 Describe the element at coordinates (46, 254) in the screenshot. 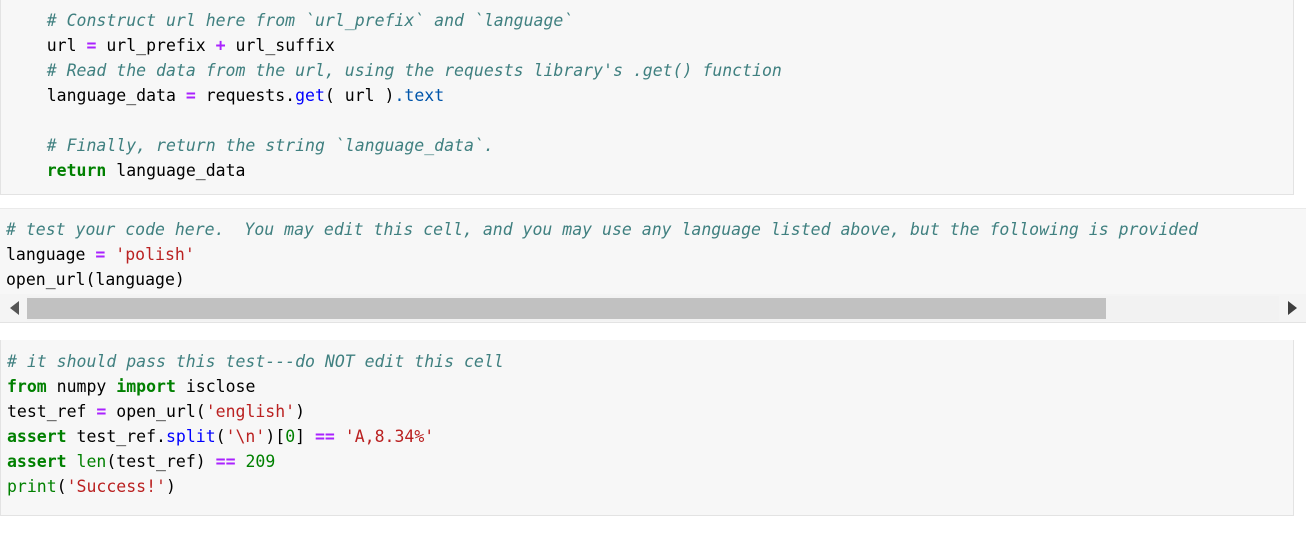

I see `var-language: language` at that location.